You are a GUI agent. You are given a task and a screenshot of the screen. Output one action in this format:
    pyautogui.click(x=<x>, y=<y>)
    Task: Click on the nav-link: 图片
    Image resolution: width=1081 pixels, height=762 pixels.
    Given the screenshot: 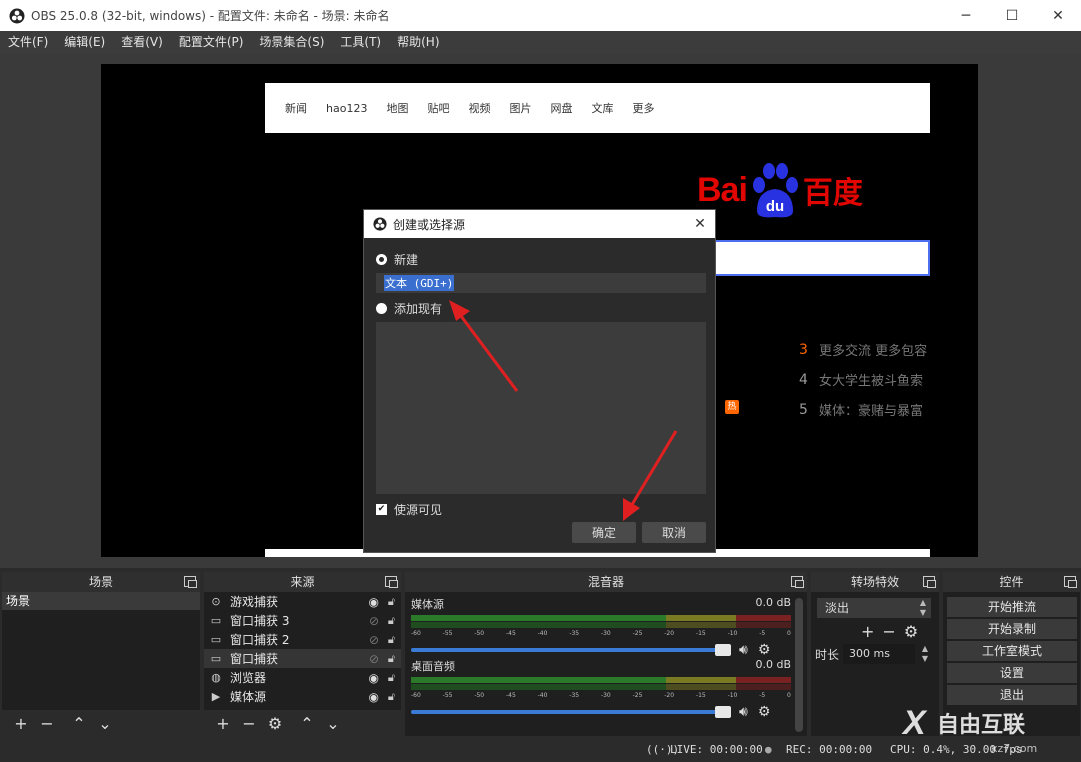 What is the action you would take?
    pyautogui.click(x=520, y=108)
    